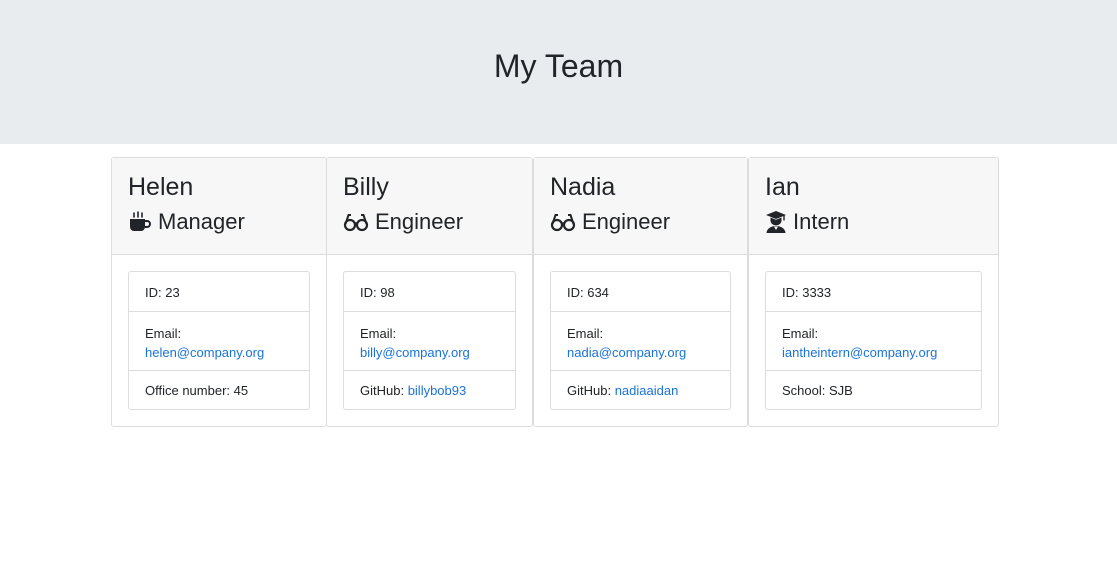 Image resolution: width=1117 pixels, height=575 pixels. What do you see at coordinates (873, 222) in the screenshot?
I see `employee-role: Intern` at bounding box center [873, 222].